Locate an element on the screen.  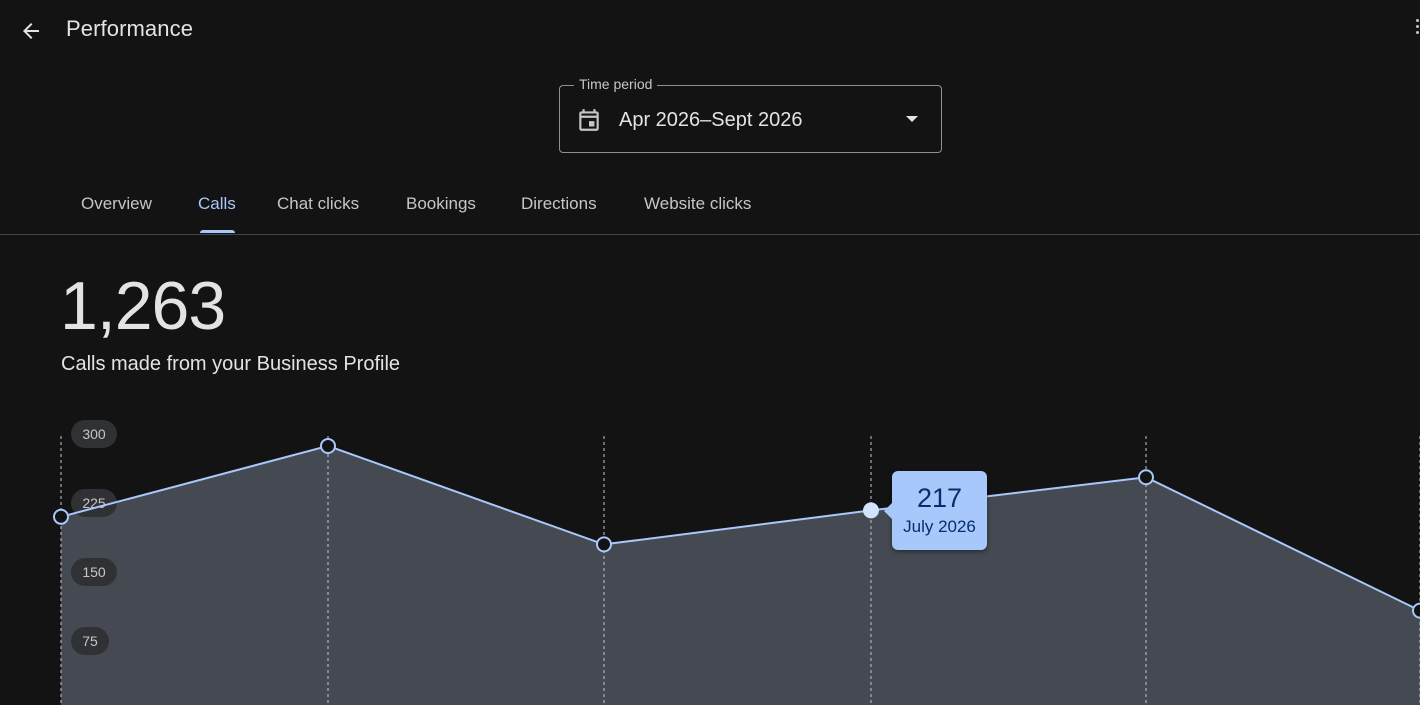
data-point-may-2026 is located at coordinates (328, 445).